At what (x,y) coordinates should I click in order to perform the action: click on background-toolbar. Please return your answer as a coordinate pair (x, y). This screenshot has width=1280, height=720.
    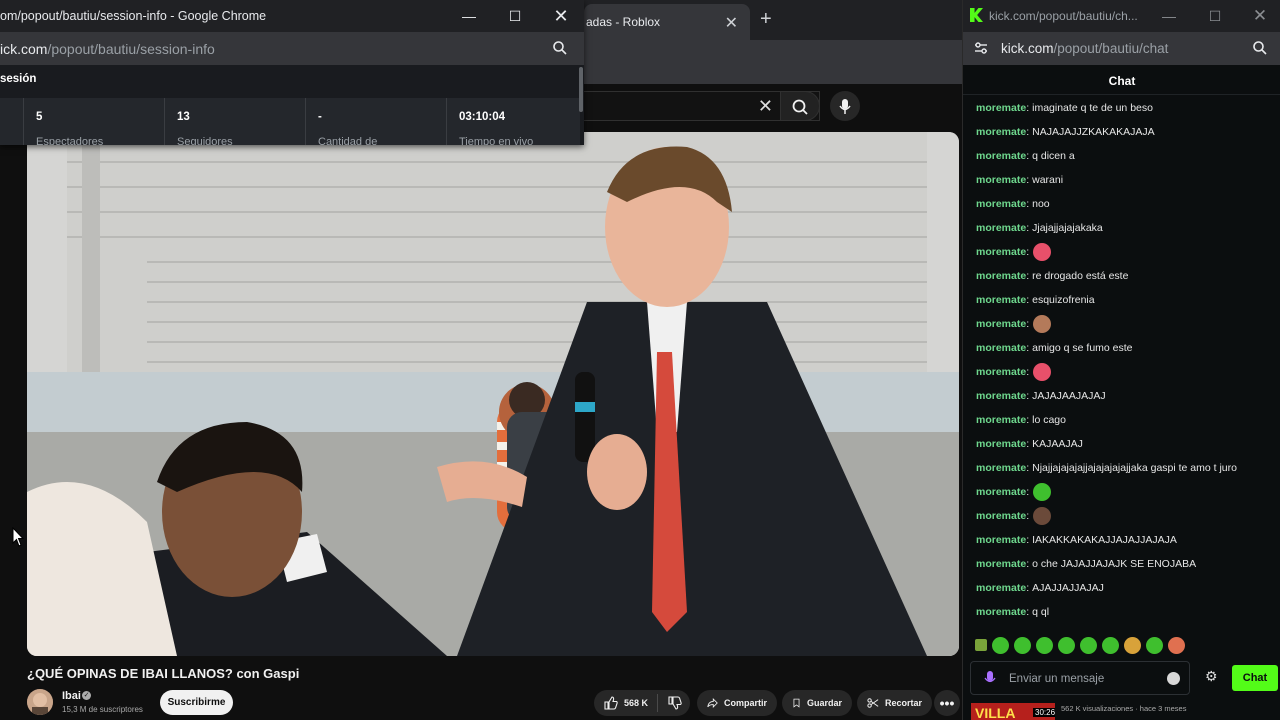
    Looking at the image, I should click on (773, 62).